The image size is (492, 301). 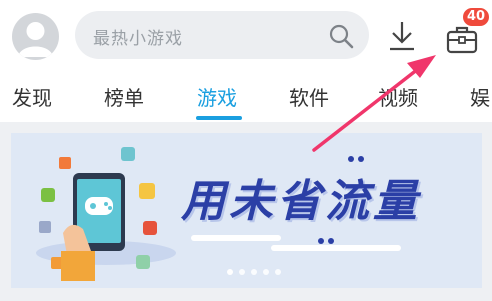 What do you see at coordinates (480, 96) in the screenshot?
I see `tab-entertainment: 娱` at bounding box center [480, 96].